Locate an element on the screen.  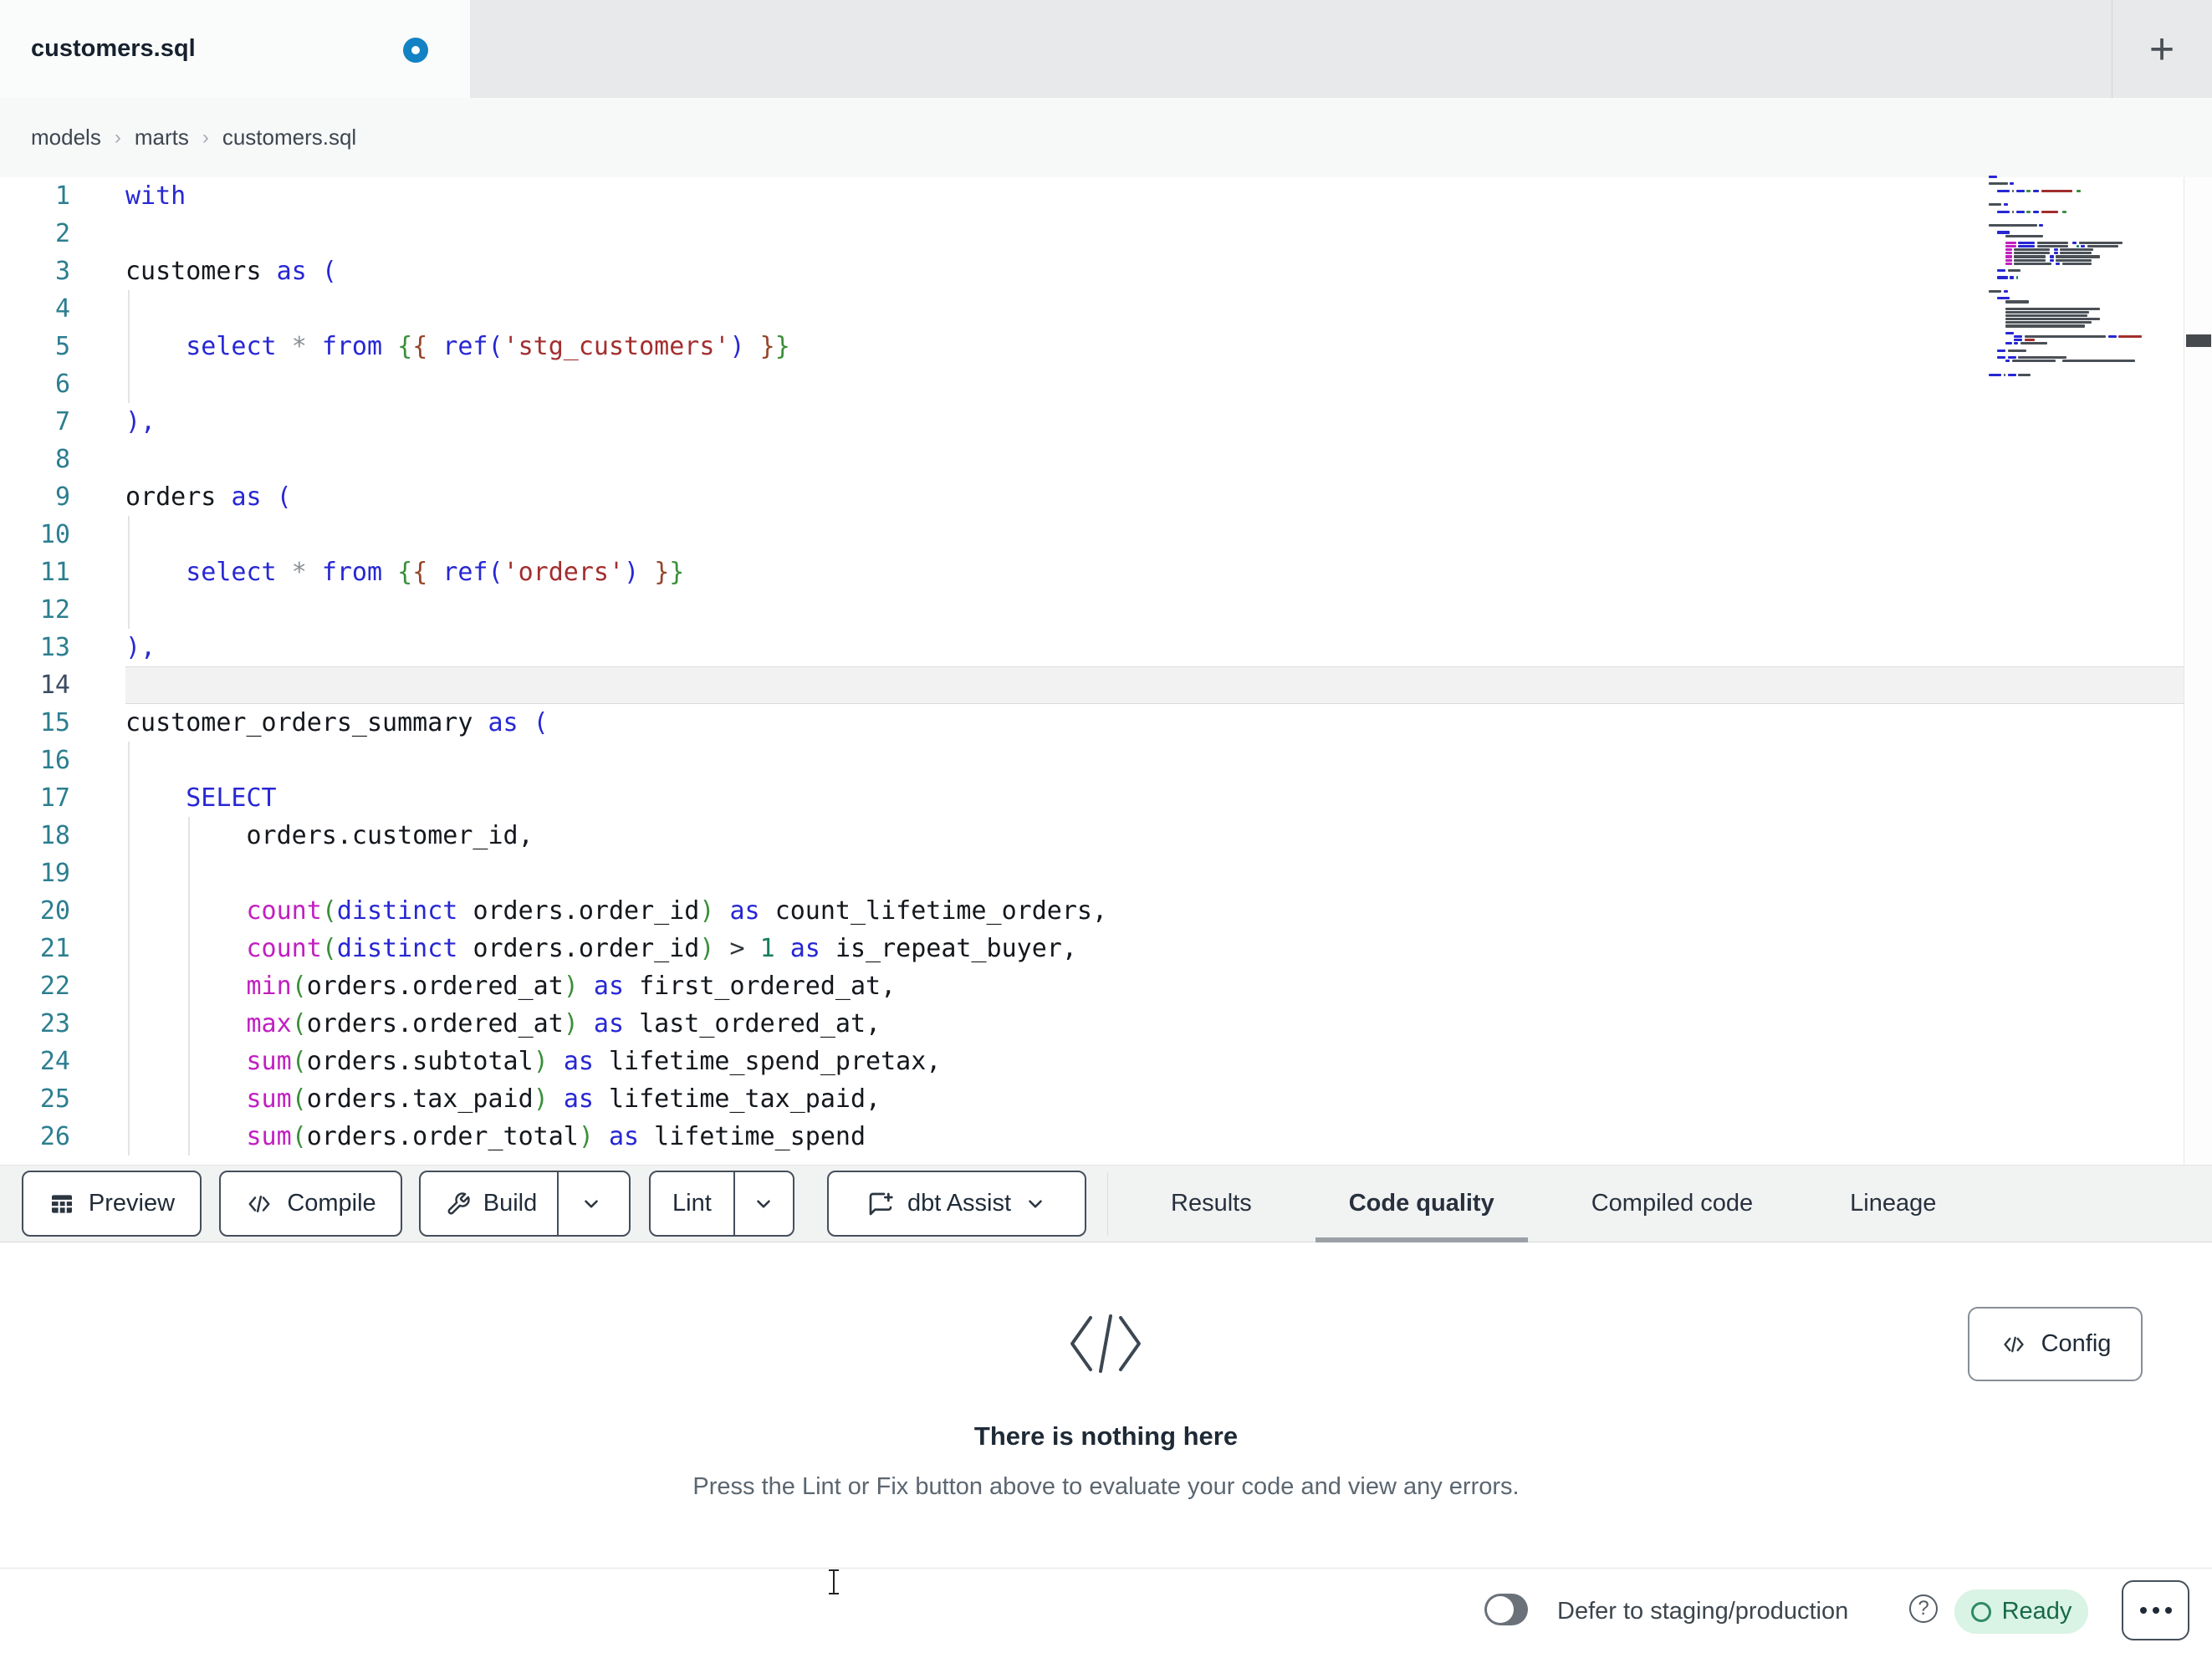
tab-results: Results is located at coordinates (1211, 1204).